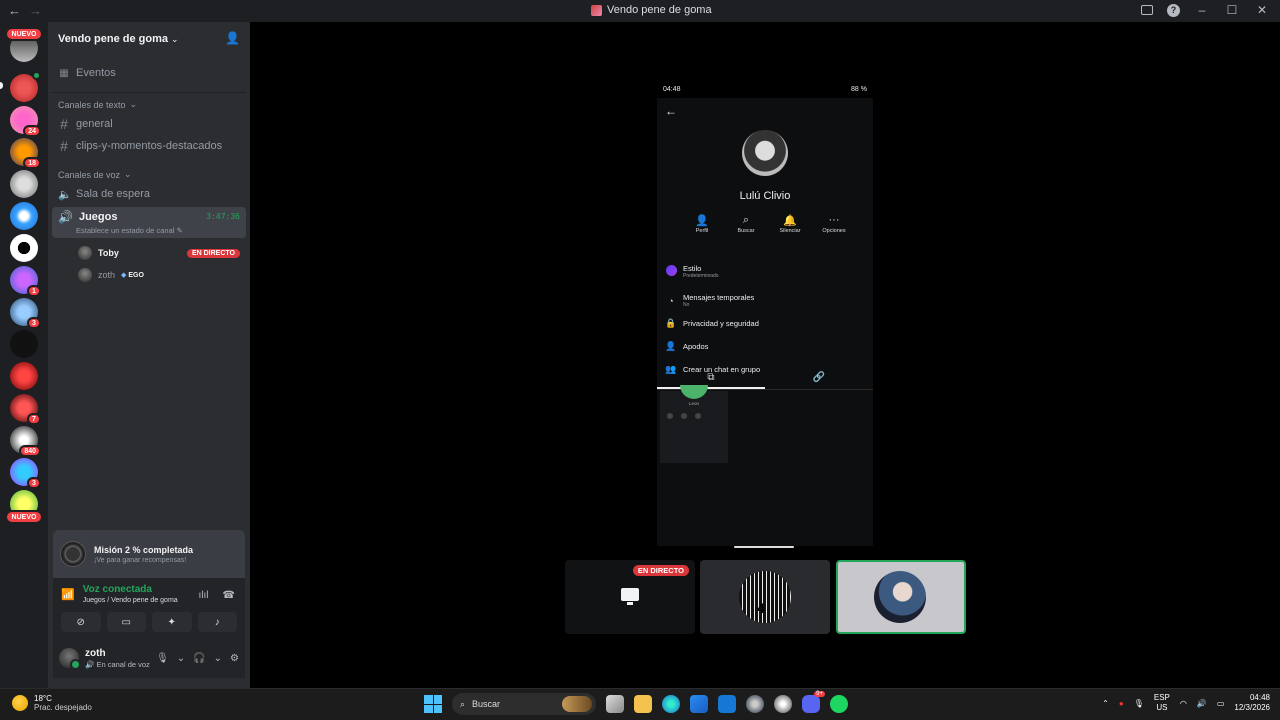 This screenshot has width=1280, height=720. Describe the element at coordinates (149, 73) in the screenshot. I see `events-item: ▦ Eventos` at that location.